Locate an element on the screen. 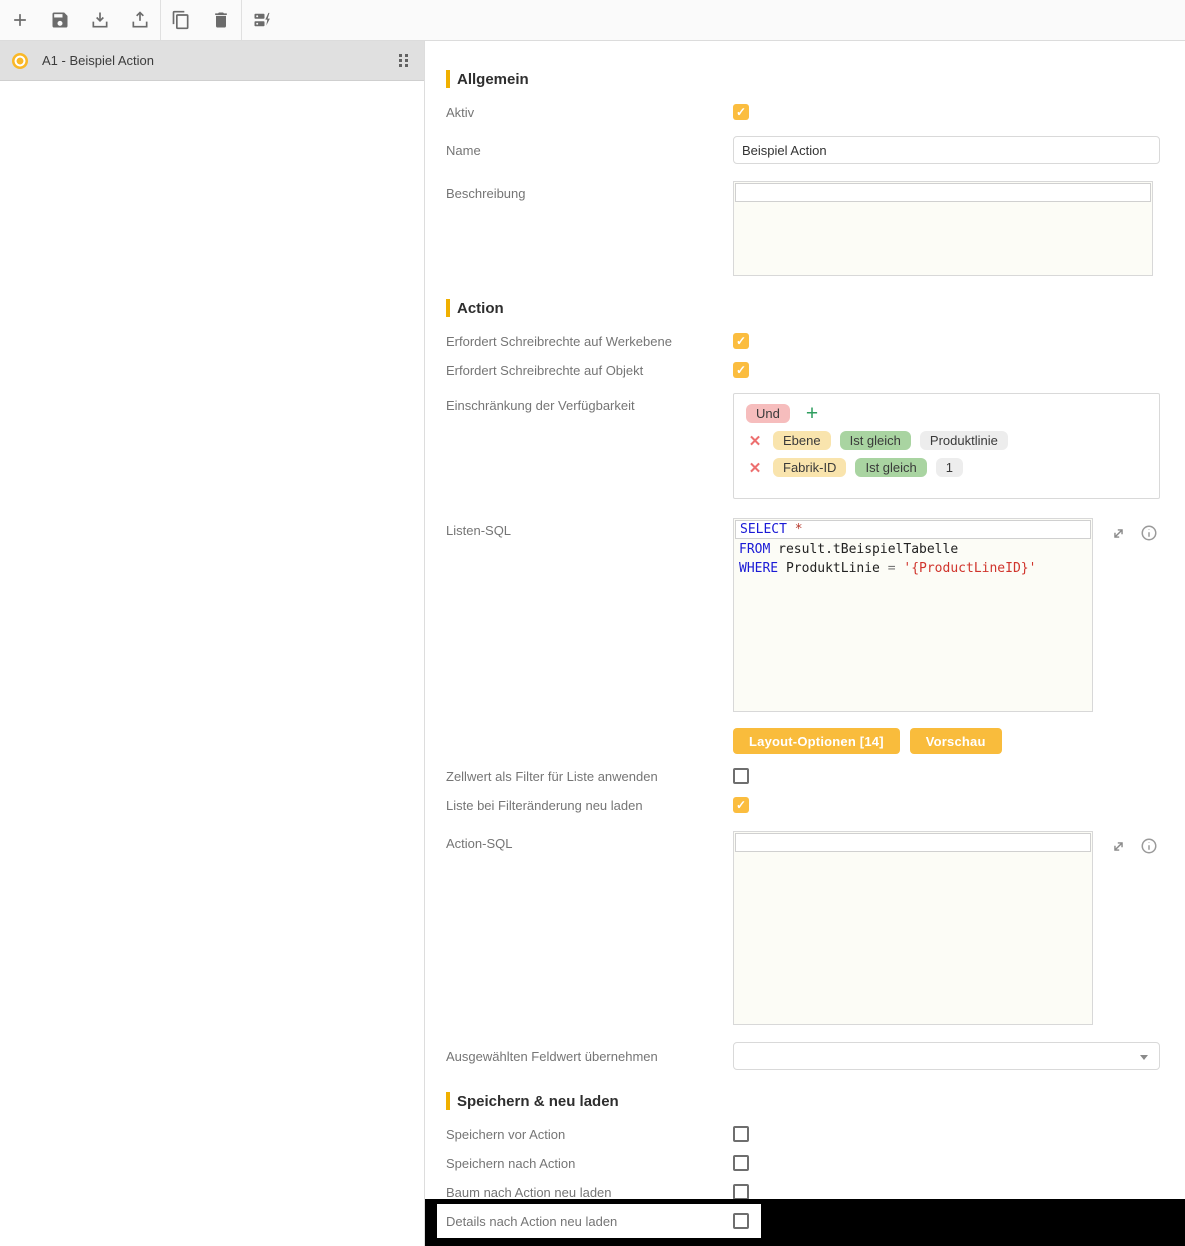  dns-flash-icon is located at coordinates (262, 20).